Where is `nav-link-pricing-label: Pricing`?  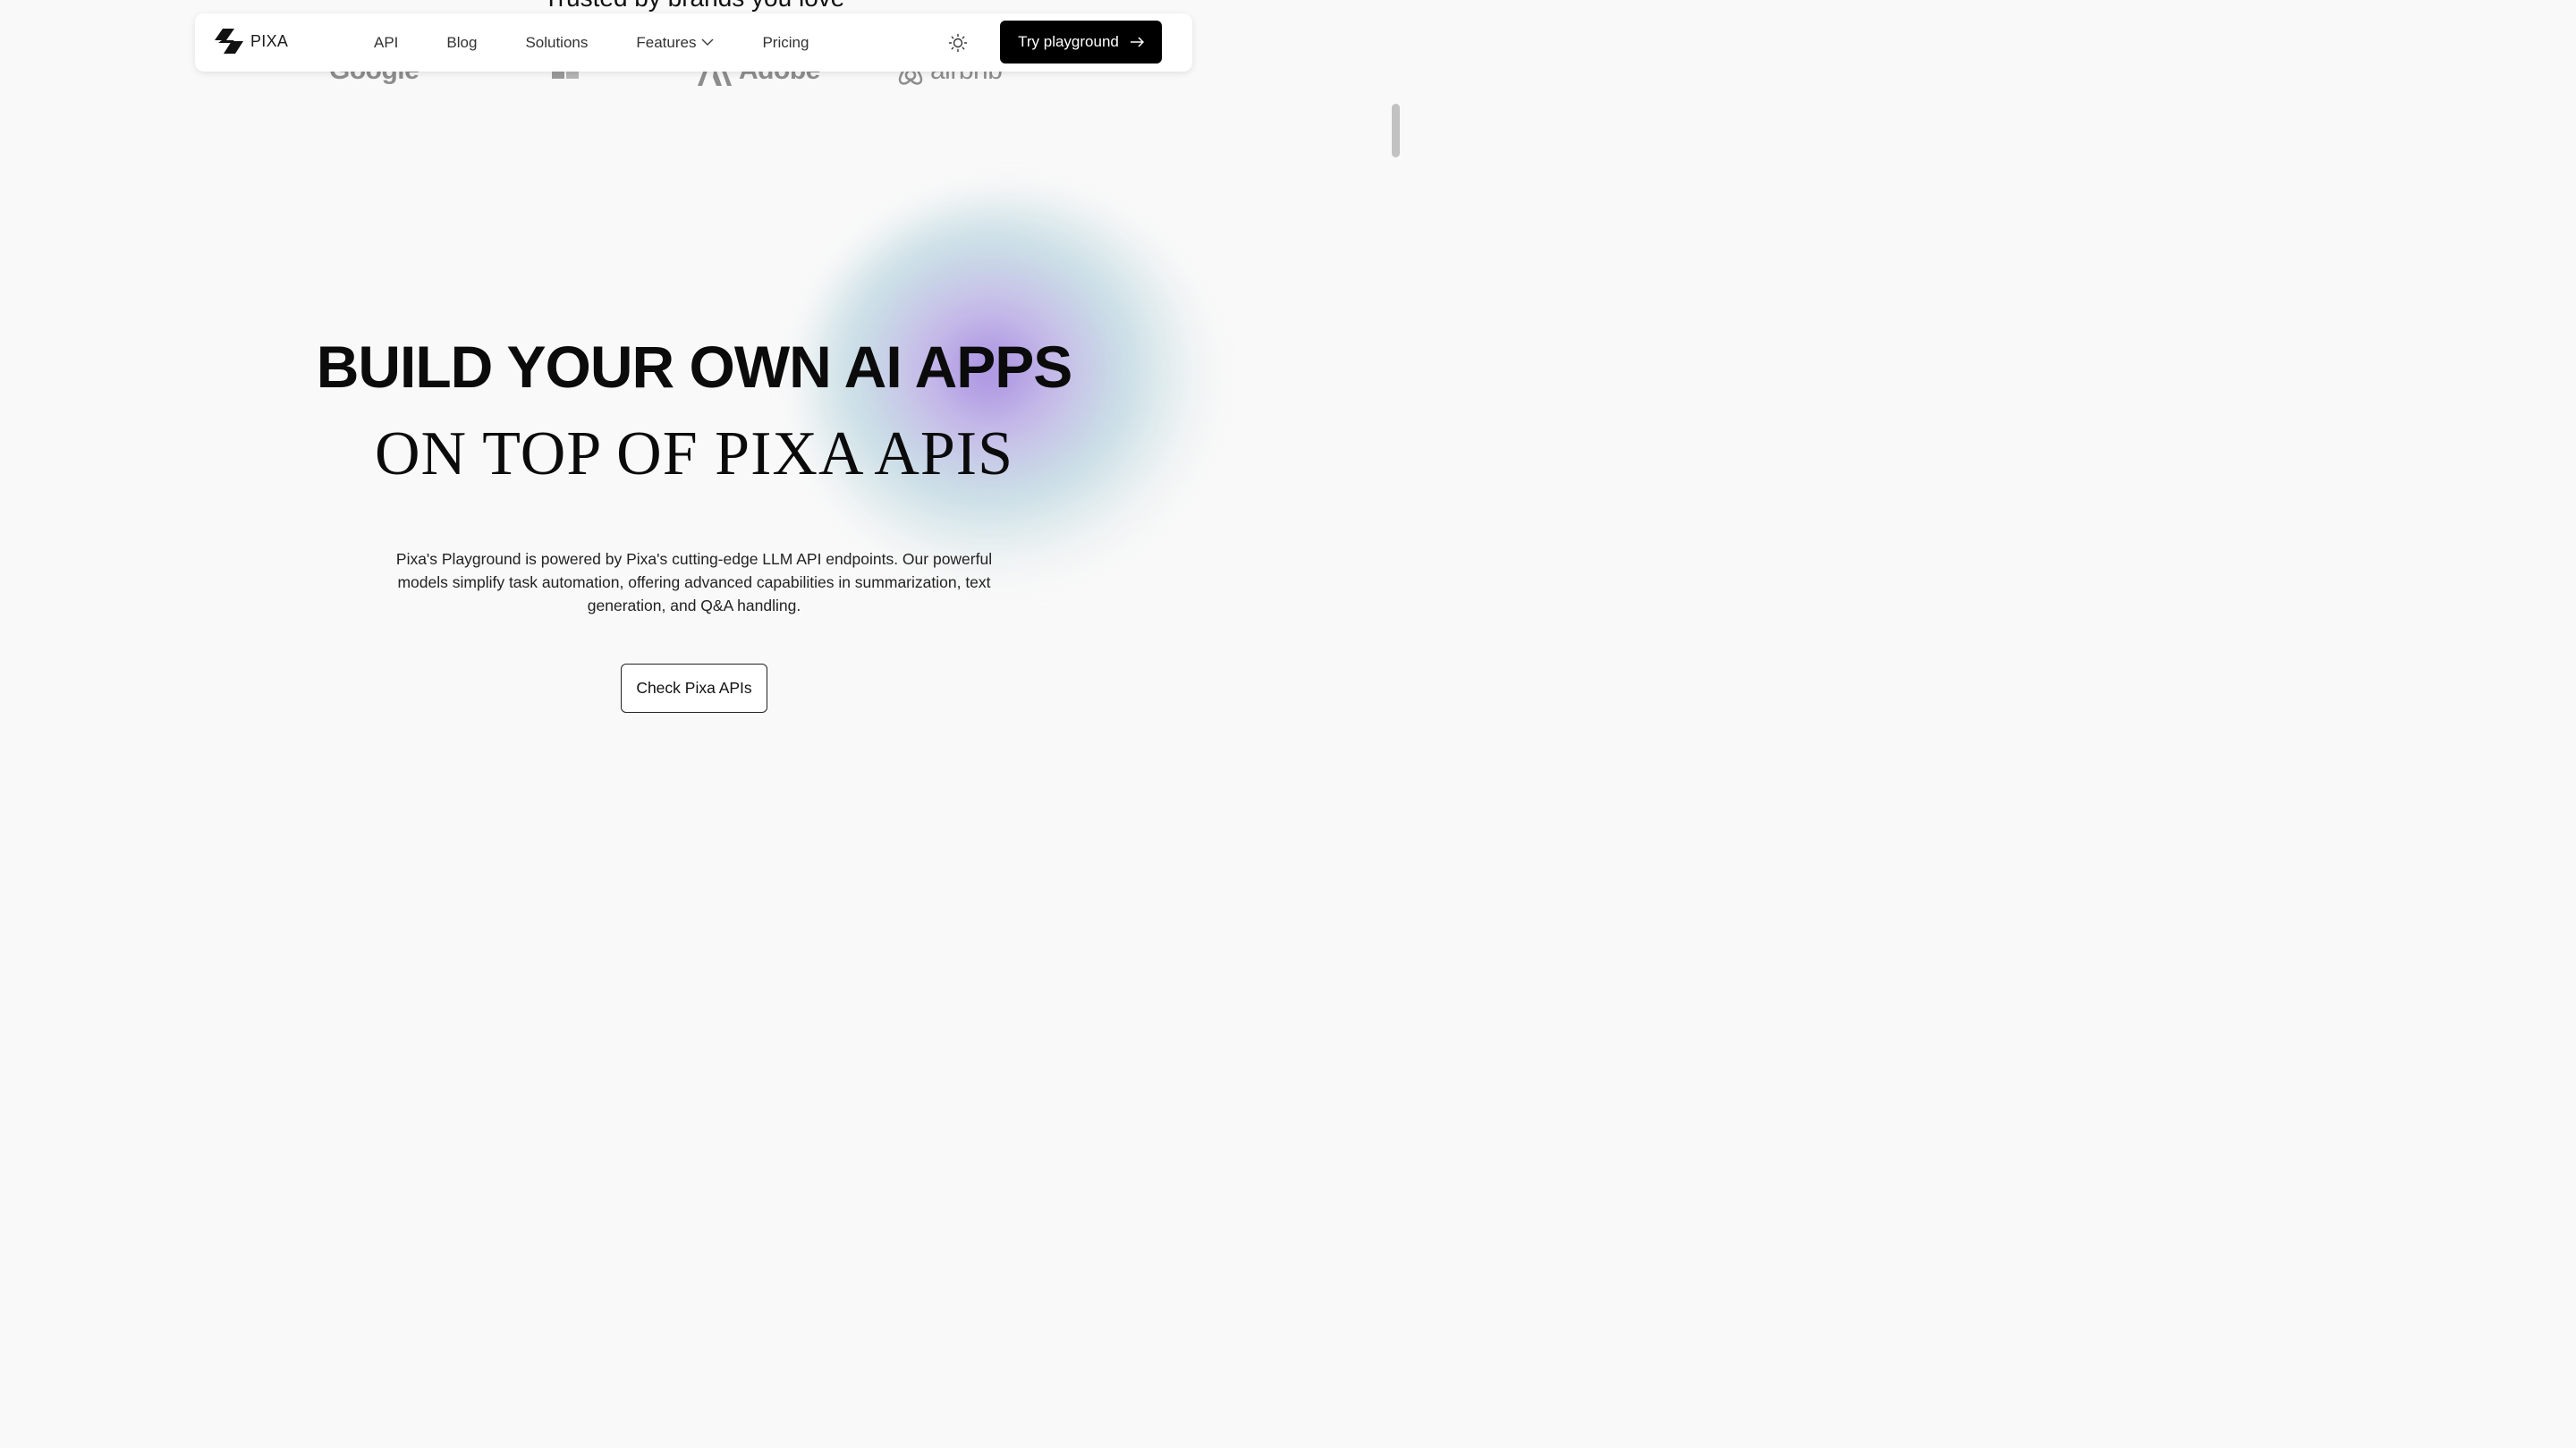 nav-link-pricing-label: Pricing is located at coordinates (785, 42).